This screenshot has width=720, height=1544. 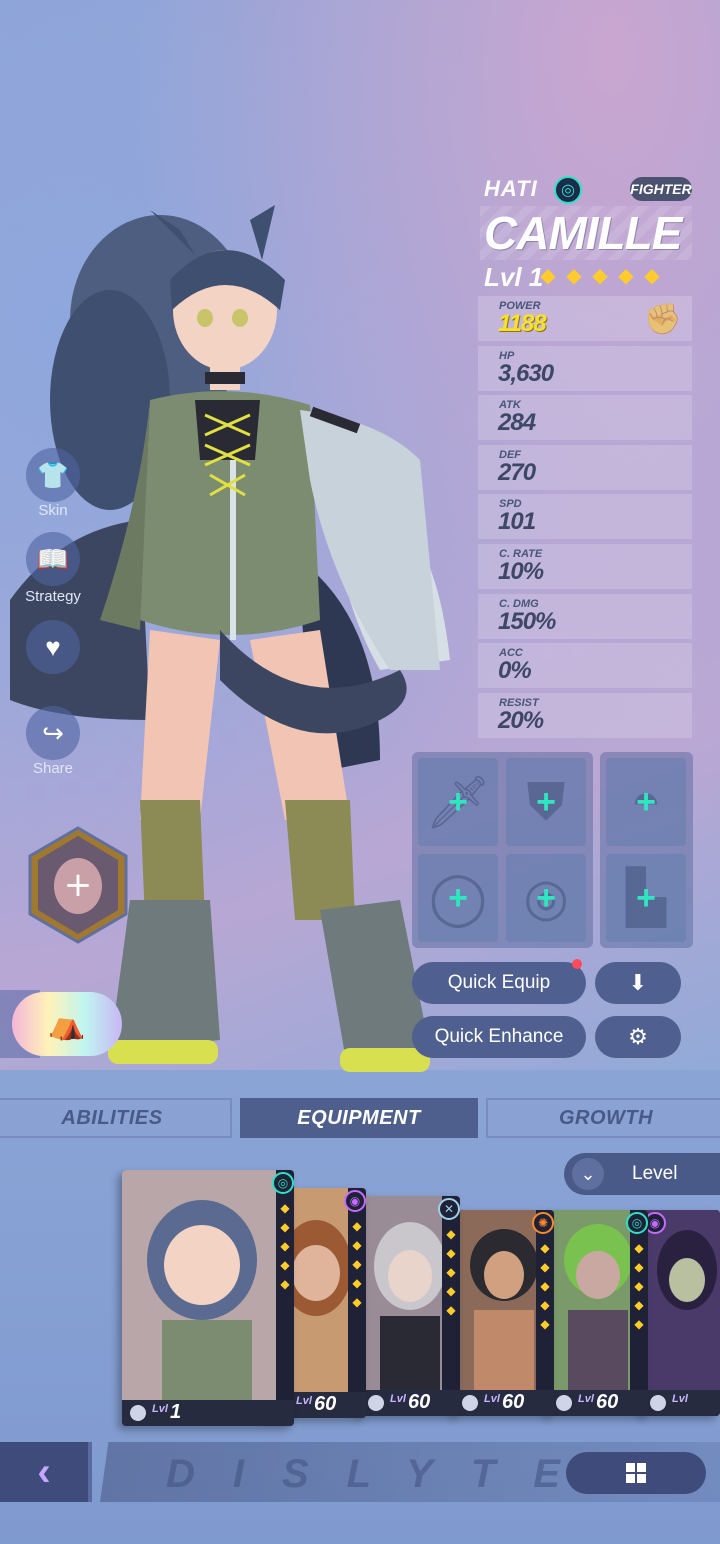 I want to click on hood-icon: ⛺, so click(x=67, y=1024).